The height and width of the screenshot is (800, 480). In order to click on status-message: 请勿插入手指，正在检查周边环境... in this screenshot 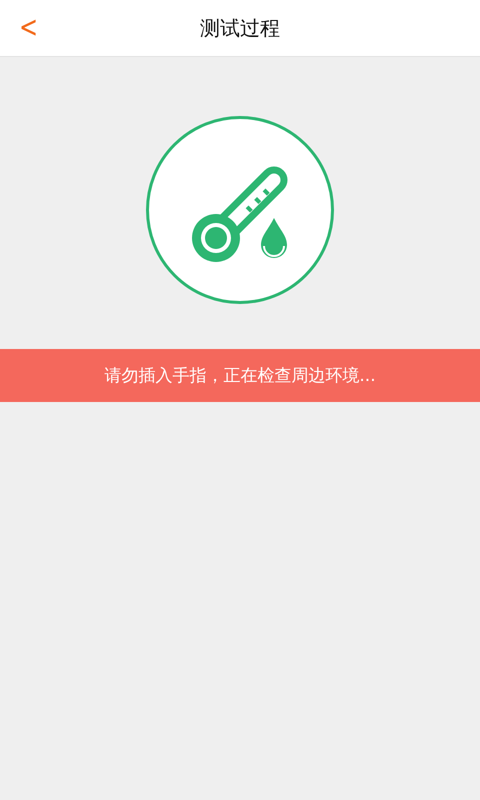, I will do `click(240, 376)`.